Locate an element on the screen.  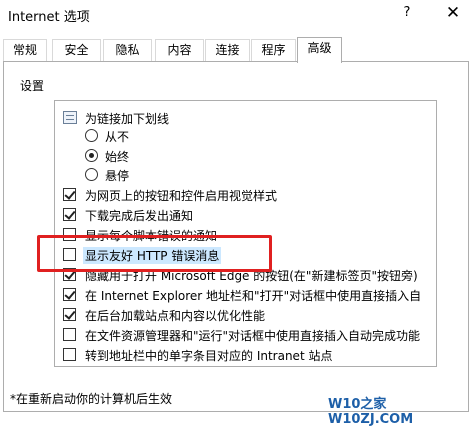
option-label: 始终 is located at coordinates (117, 157).